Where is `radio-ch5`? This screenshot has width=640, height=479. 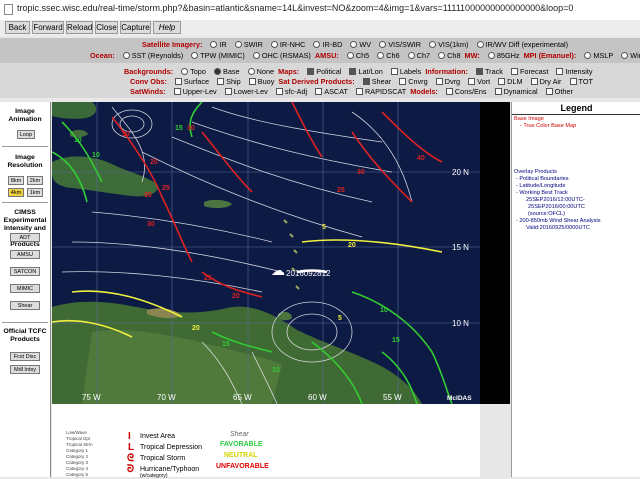
radio-ch5 is located at coordinates (350, 55).